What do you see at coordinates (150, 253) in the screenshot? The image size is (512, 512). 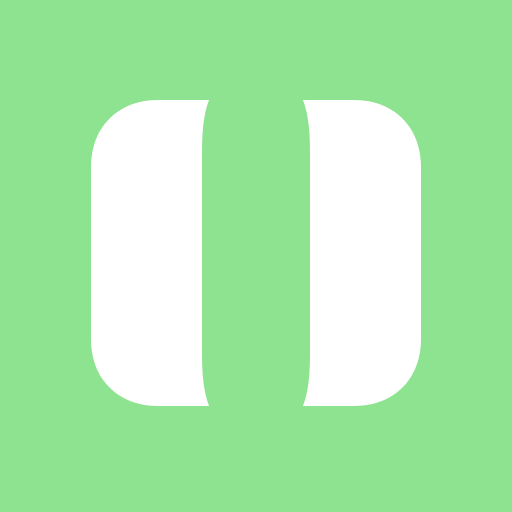 I see `left-panel-shape` at bounding box center [150, 253].